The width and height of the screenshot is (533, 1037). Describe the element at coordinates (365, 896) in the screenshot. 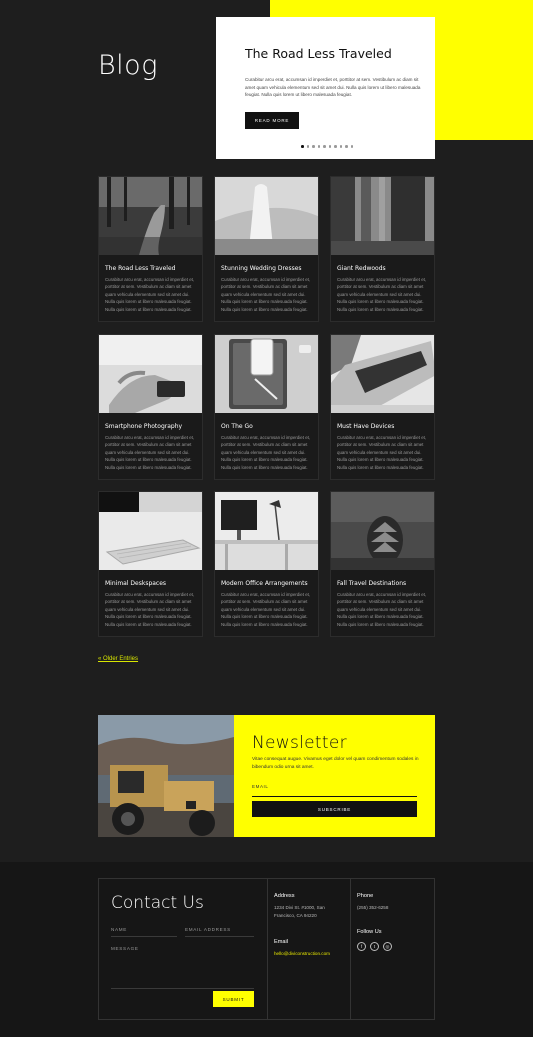

I see `phone-heading: Phone` at that location.